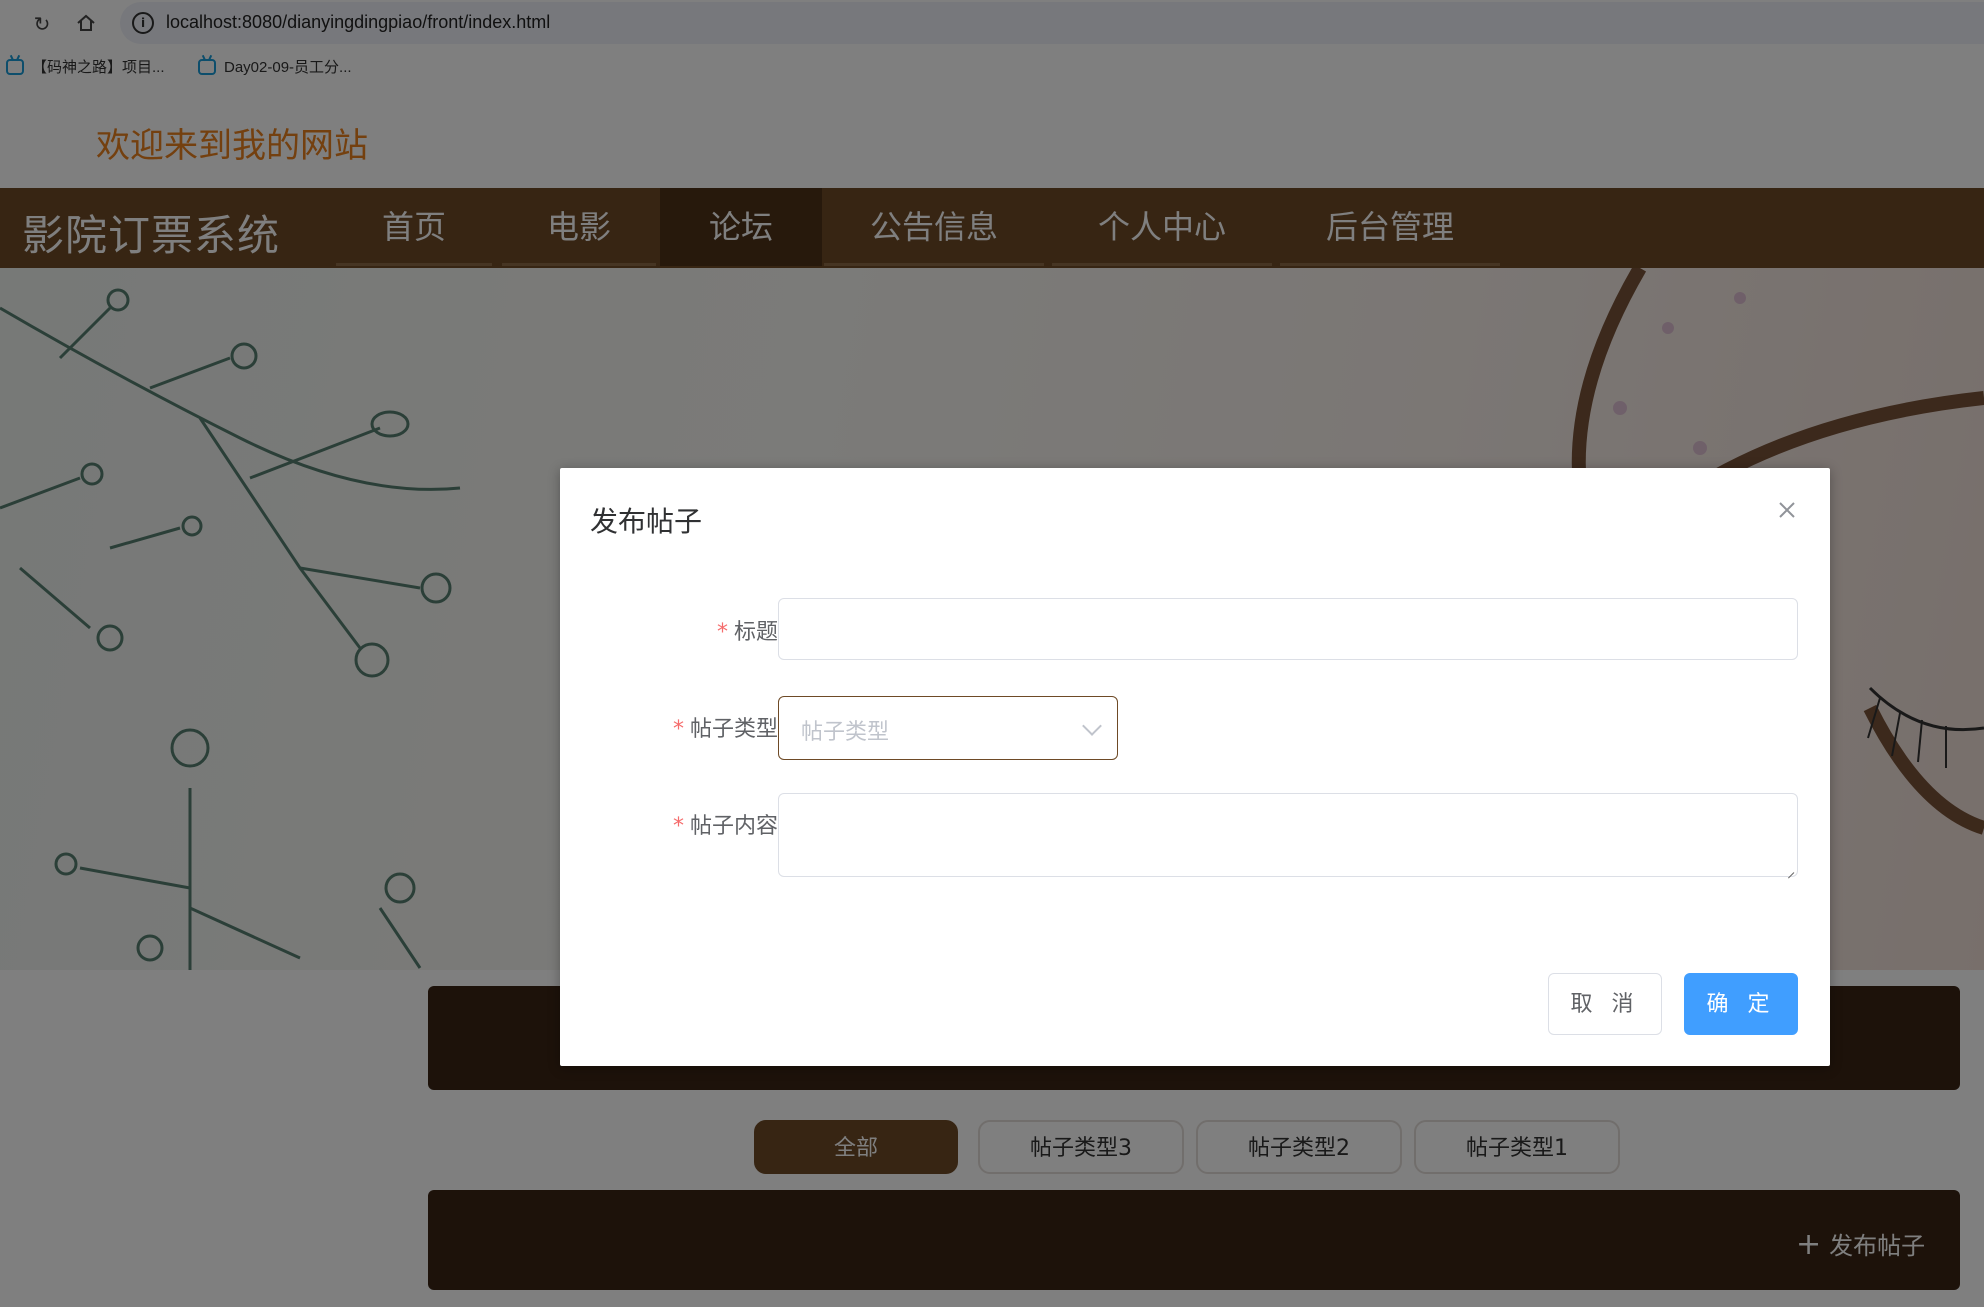  What do you see at coordinates (725, 826) in the screenshot?
I see `content-label: * 帖子内容` at bounding box center [725, 826].